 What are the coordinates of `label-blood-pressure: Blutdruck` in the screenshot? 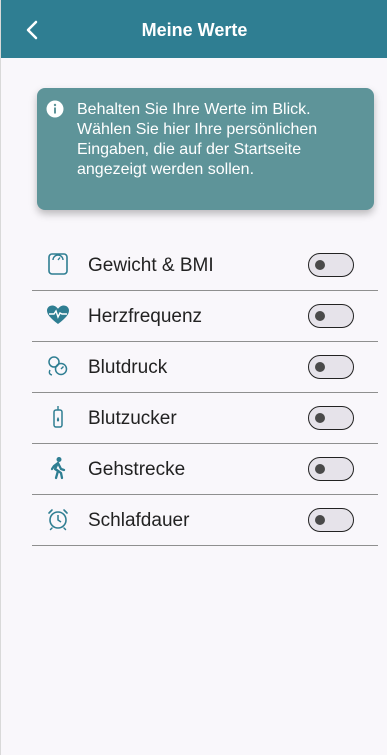 It's located at (128, 367).